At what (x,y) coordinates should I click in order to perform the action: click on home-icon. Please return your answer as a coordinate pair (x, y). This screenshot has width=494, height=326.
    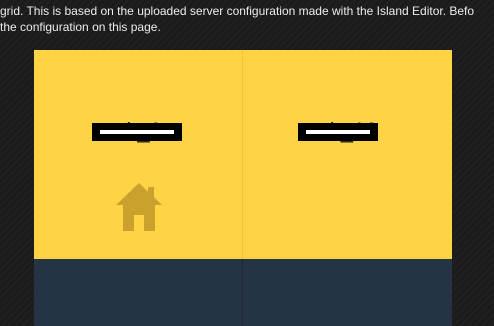
    Looking at the image, I should click on (139, 207).